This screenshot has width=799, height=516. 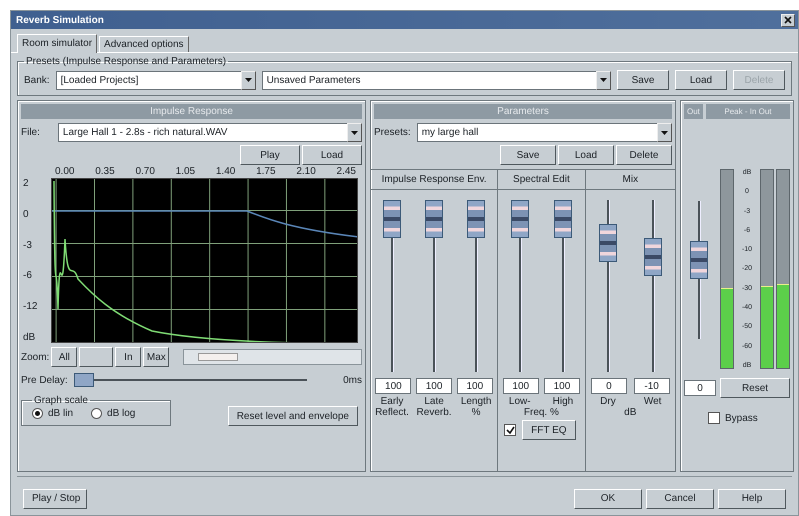 What do you see at coordinates (293, 416) in the screenshot?
I see `reset-envelope-button: Reset level and envelope` at bounding box center [293, 416].